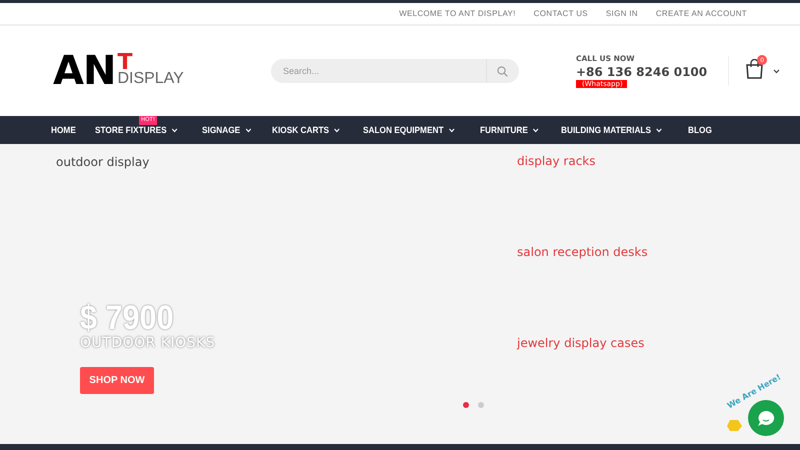  What do you see at coordinates (306, 130) in the screenshot?
I see `nav-item: KIOSK CARTS` at bounding box center [306, 130].